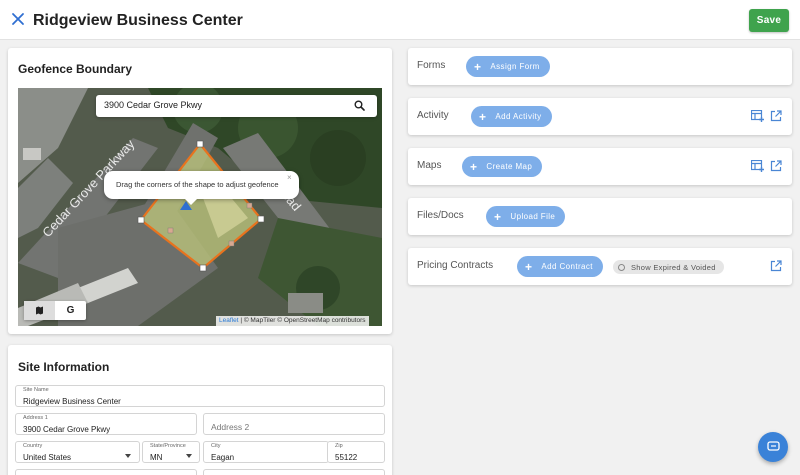  What do you see at coordinates (294, 424) in the screenshot?
I see `address2-field: Address 2` at bounding box center [294, 424].